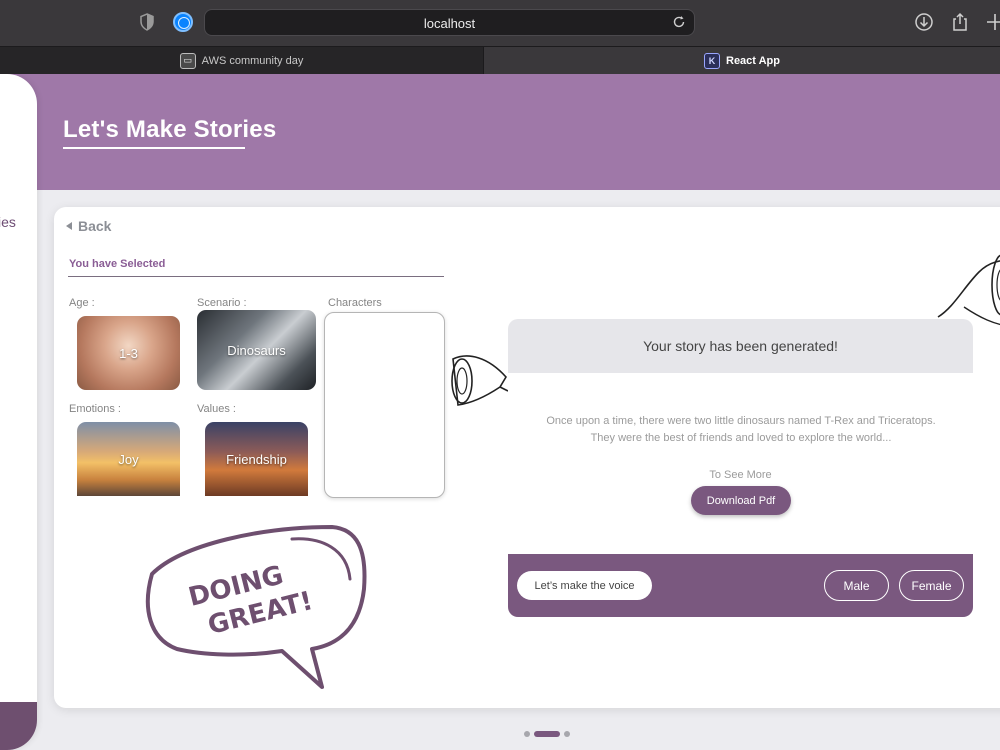 The height and width of the screenshot is (750, 1000). What do you see at coordinates (170, 129) in the screenshot?
I see `page-title: Let's Make Stories` at bounding box center [170, 129].